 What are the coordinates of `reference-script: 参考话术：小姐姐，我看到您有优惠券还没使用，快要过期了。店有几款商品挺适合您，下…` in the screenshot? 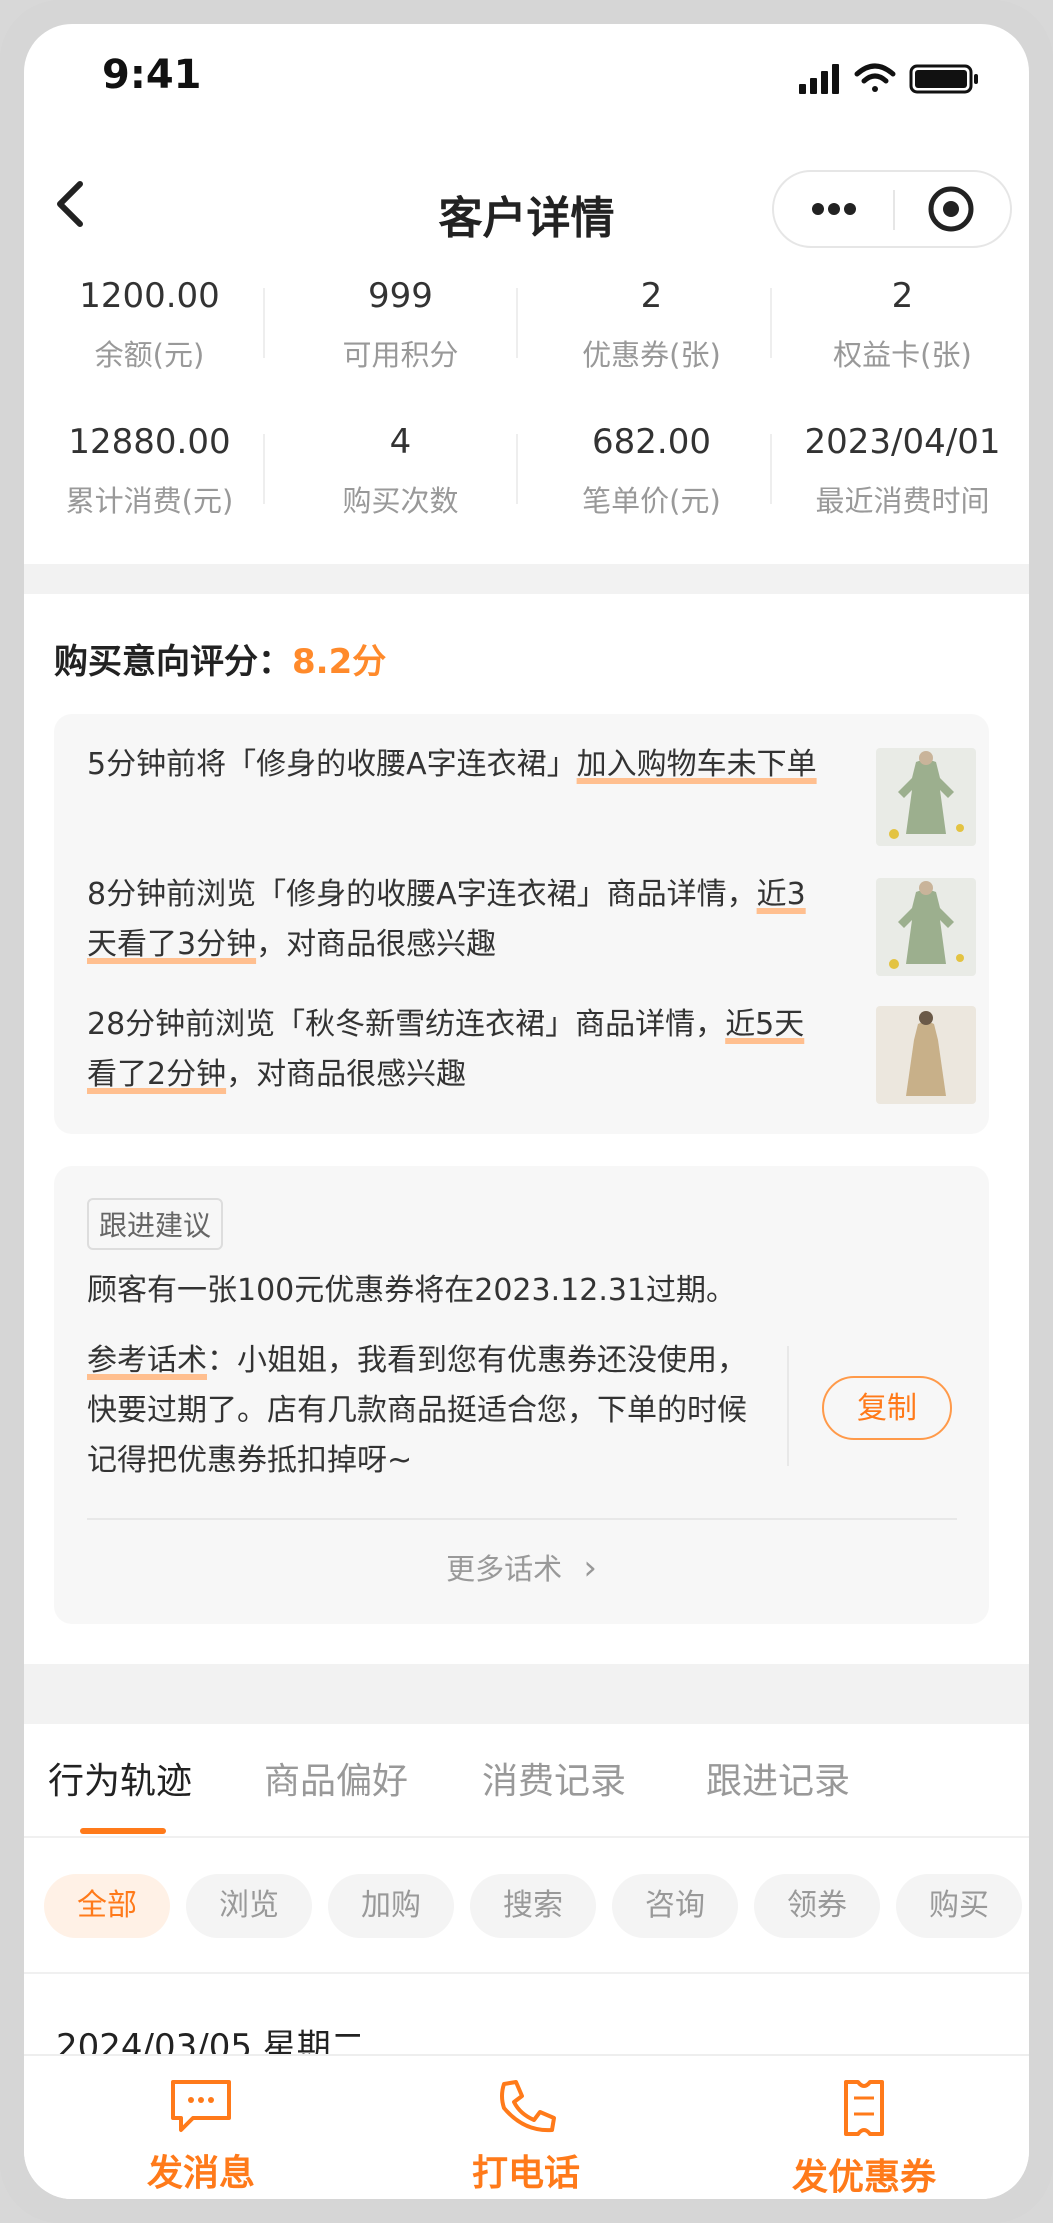 It's located at (427, 1411).